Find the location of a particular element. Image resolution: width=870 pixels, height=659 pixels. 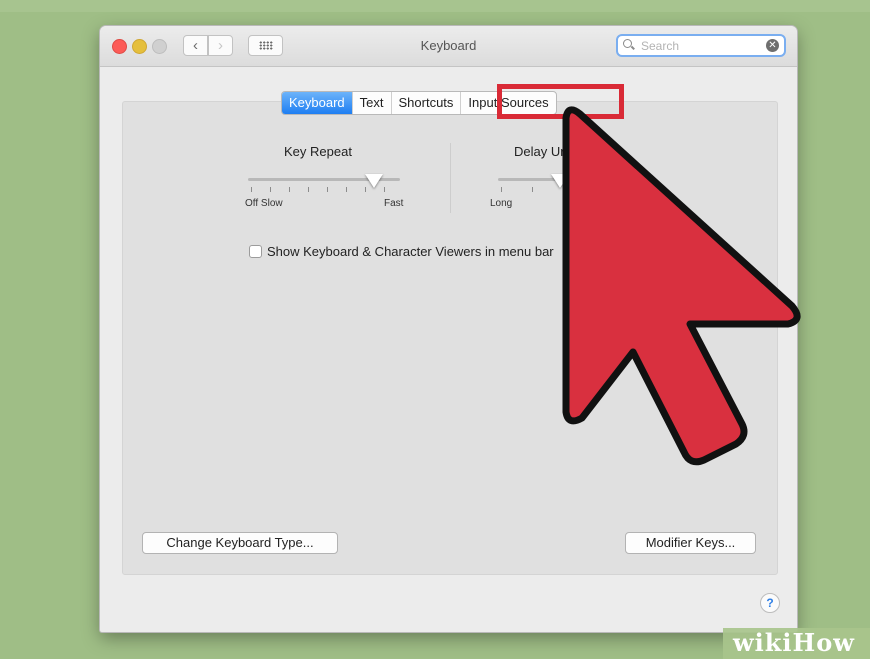

watermark-text: wikiHow is located at coordinates (794, 642).